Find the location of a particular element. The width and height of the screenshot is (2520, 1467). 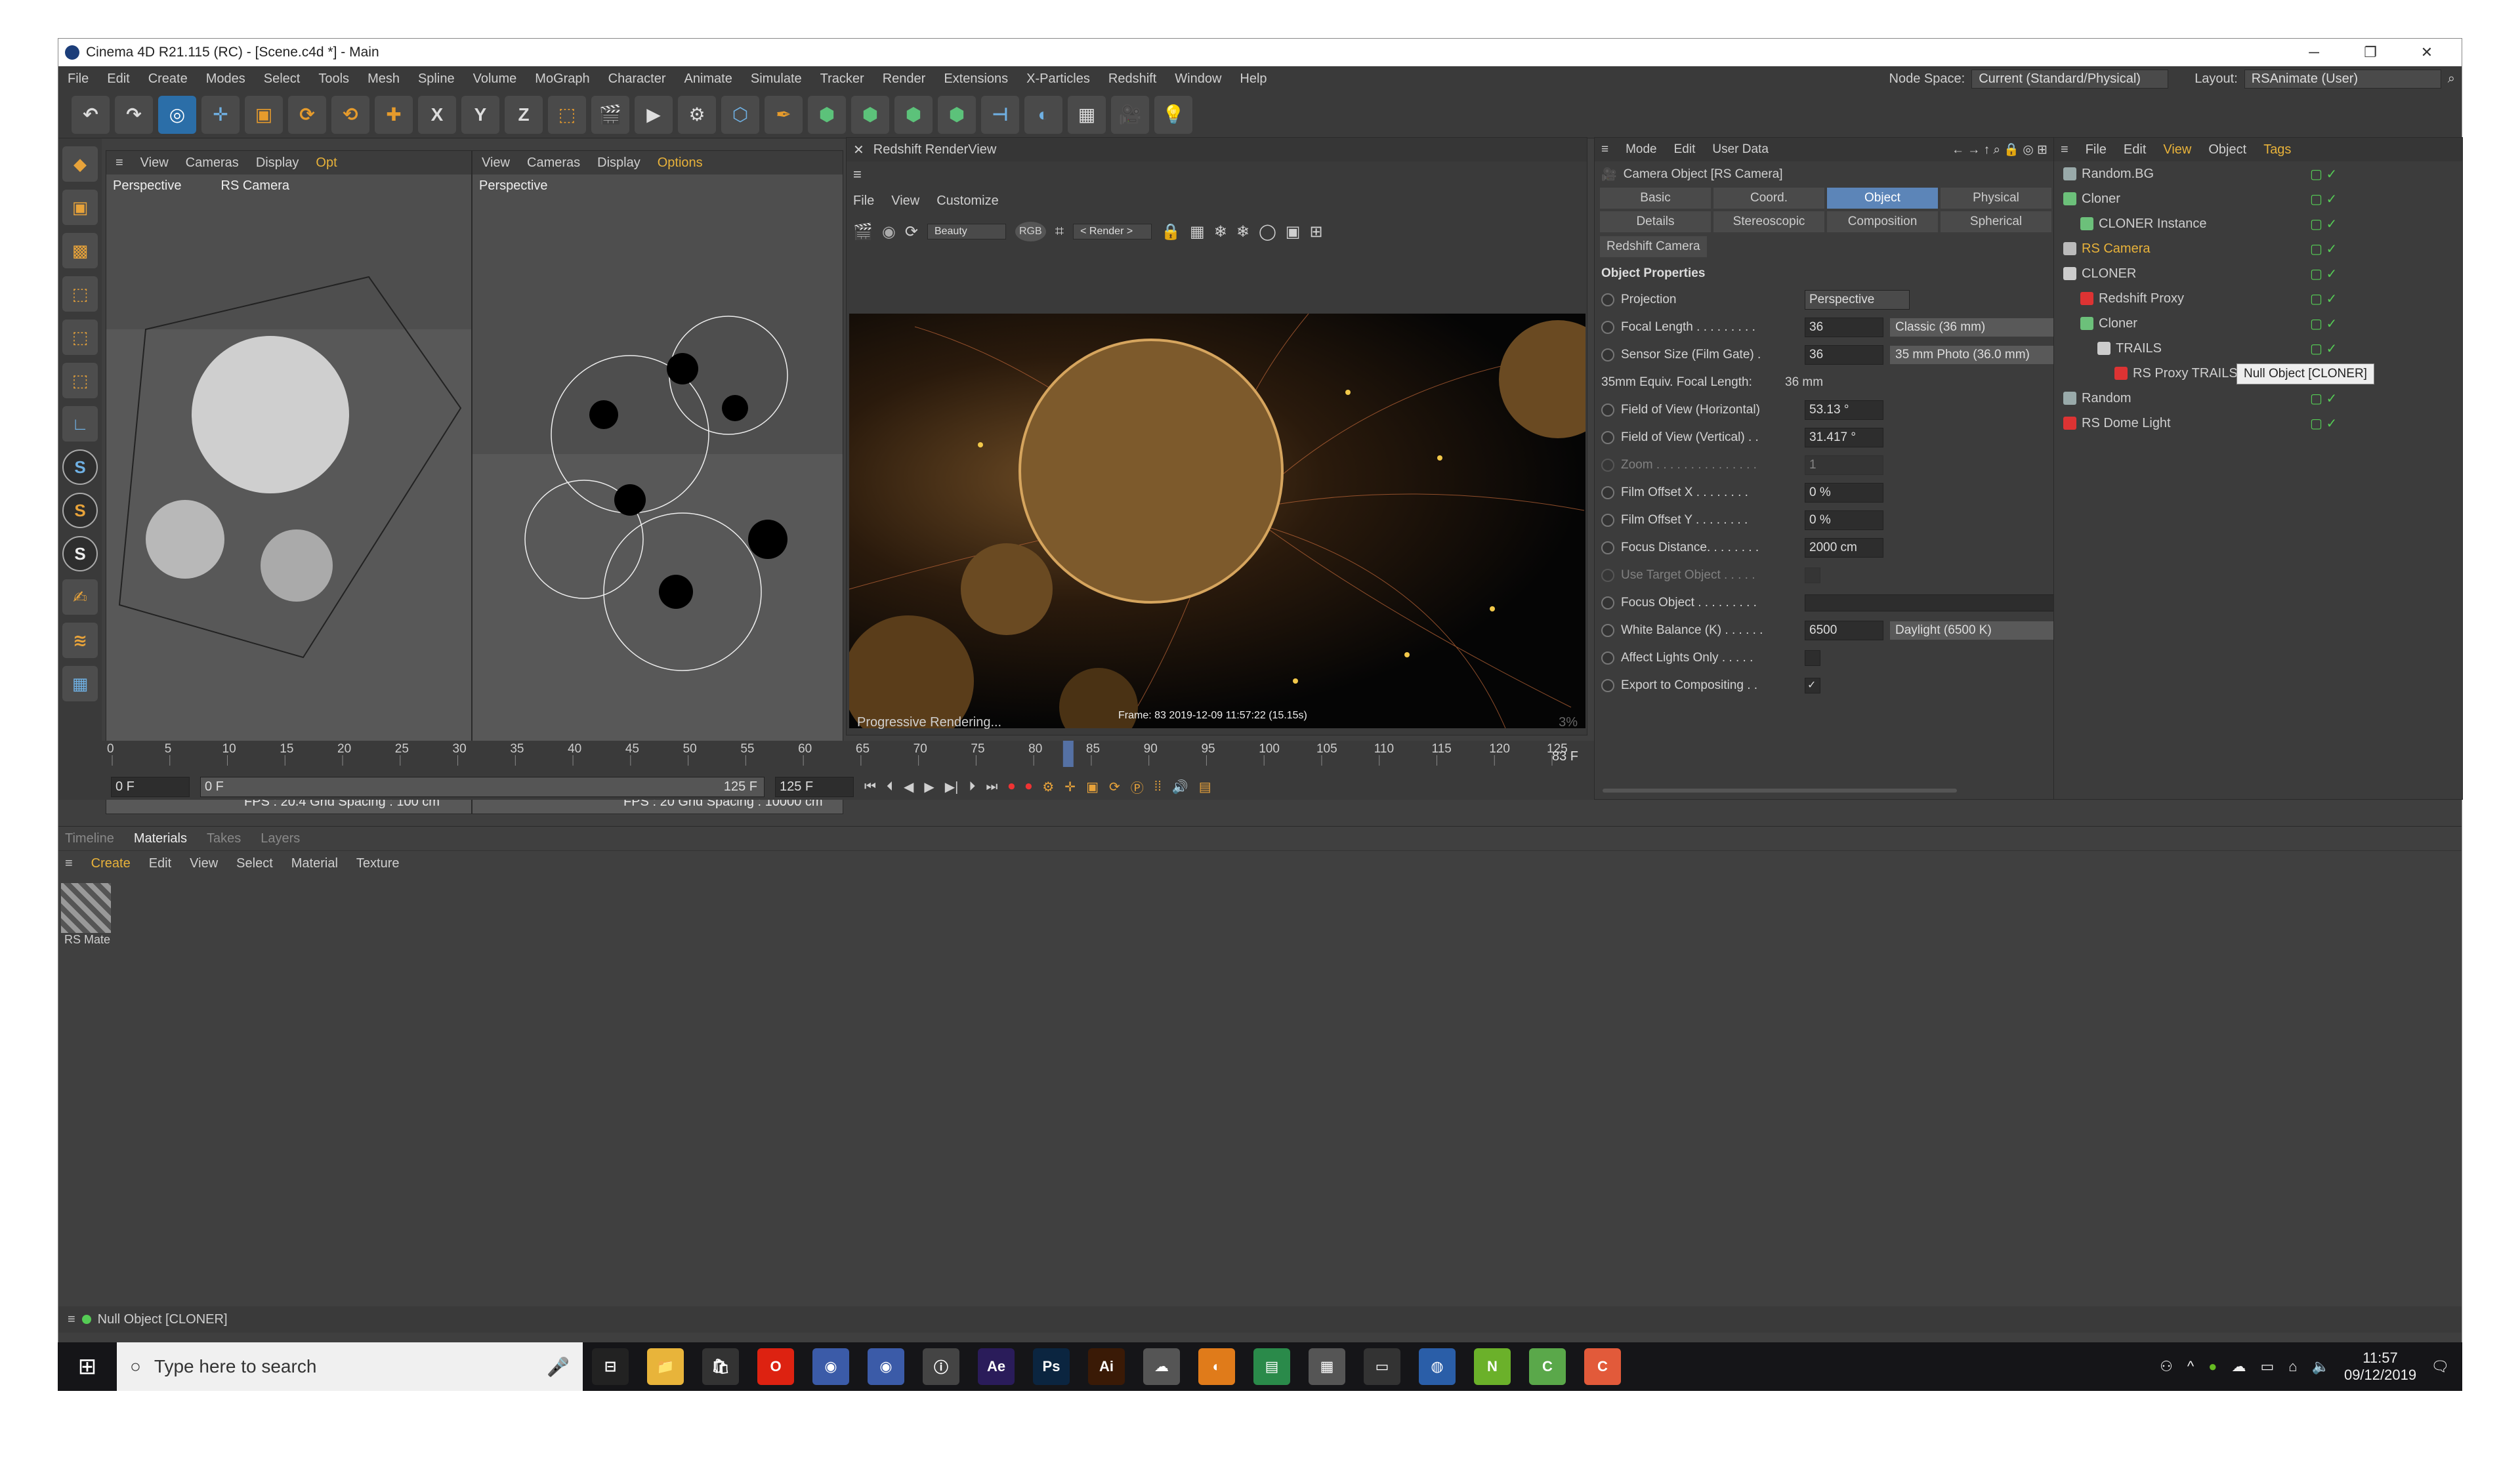

camera-icon: 🎥 is located at coordinates (1130, 114).